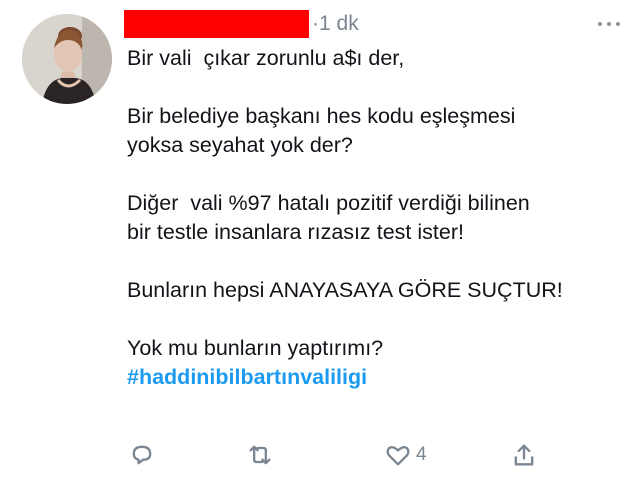  Describe the element at coordinates (320, 457) in the screenshot. I see `tweet-actions: 4` at that location.